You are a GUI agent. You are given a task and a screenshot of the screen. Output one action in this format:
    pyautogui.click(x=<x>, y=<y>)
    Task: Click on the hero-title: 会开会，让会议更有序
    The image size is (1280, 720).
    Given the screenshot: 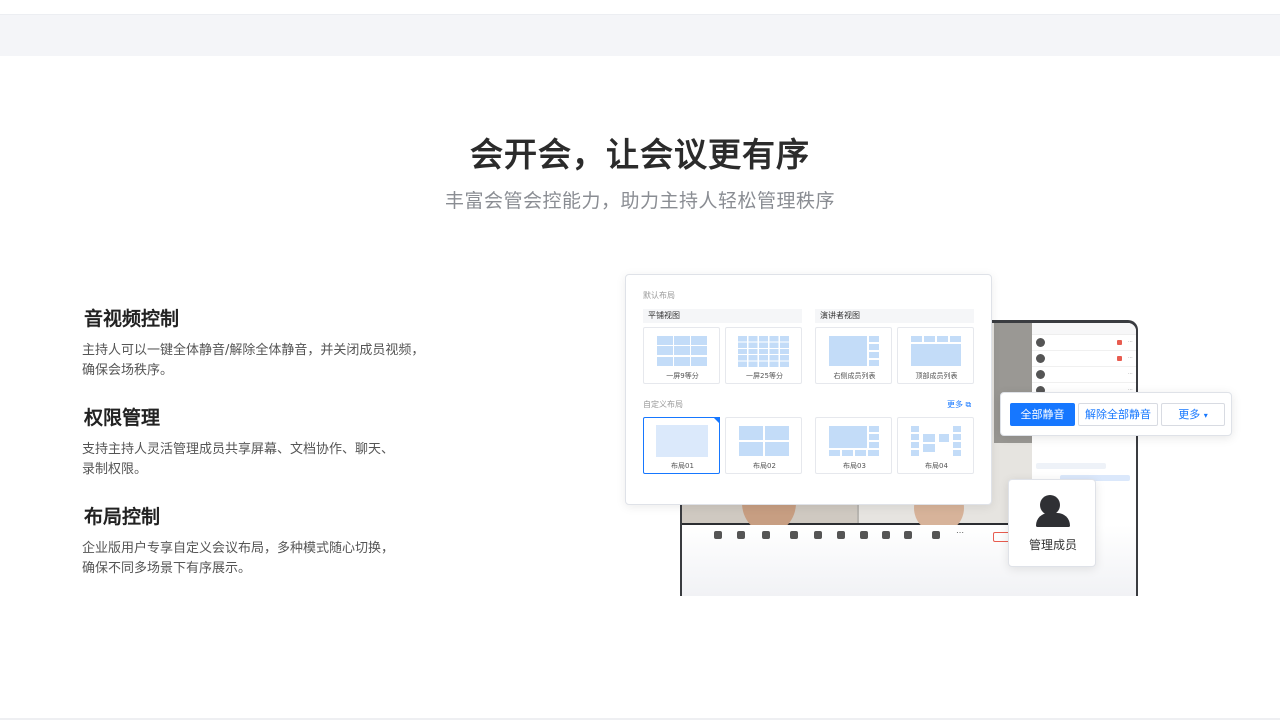 What is the action you would take?
    pyautogui.click(x=640, y=154)
    